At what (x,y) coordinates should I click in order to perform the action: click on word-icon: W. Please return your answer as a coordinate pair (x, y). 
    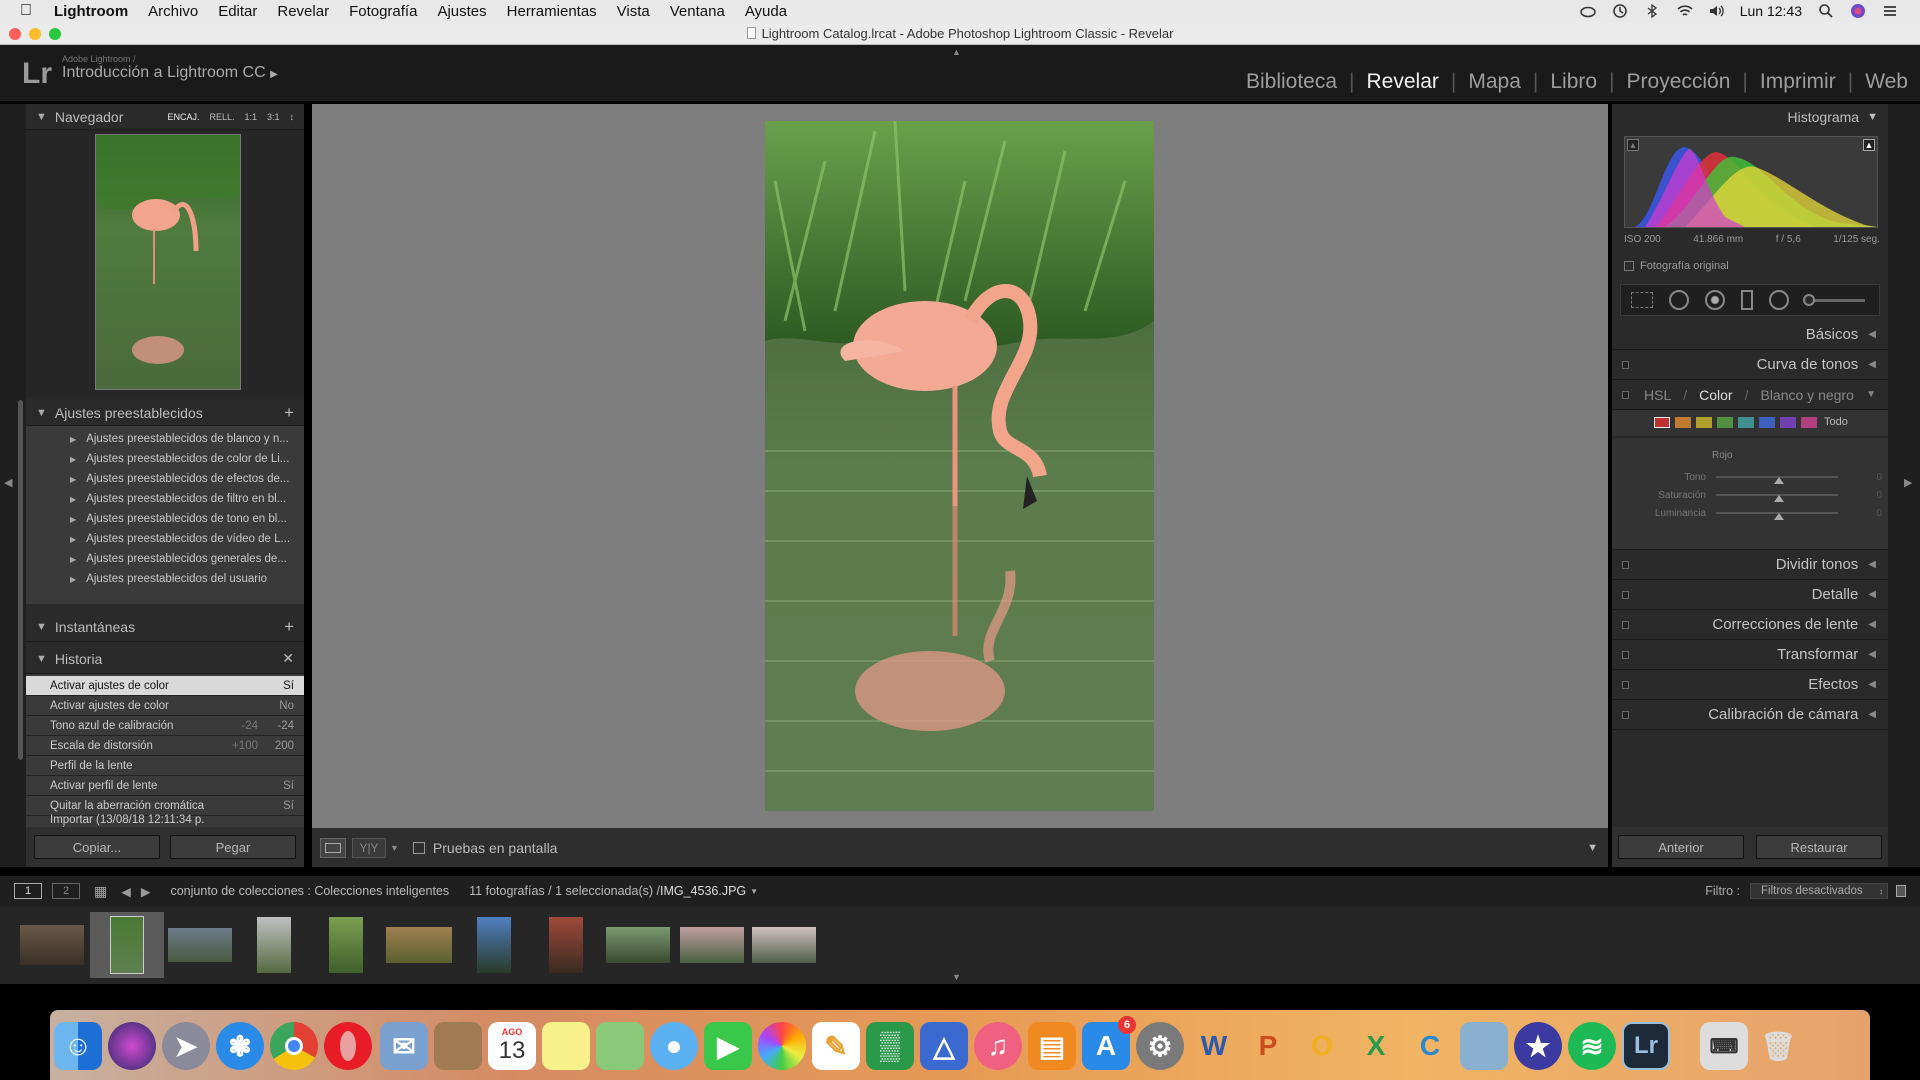
    Looking at the image, I should click on (1214, 1046).